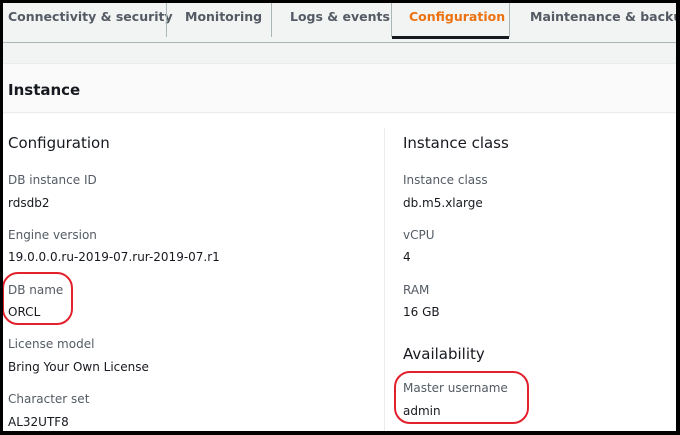 The width and height of the screenshot is (680, 435). Describe the element at coordinates (444, 354) in the screenshot. I see `availability-heading: Availability` at that location.